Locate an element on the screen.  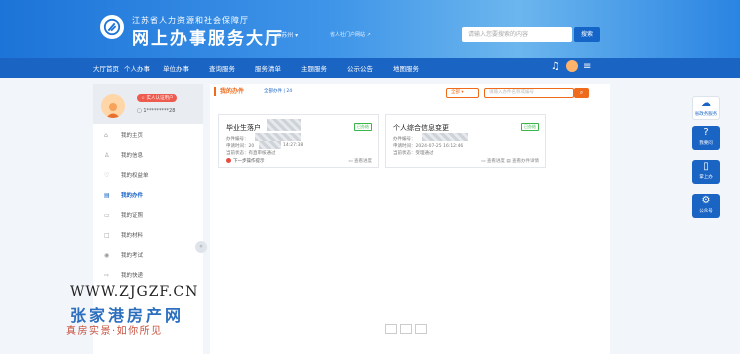
float-label: 掌上办 is located at coordinates (706, 177).